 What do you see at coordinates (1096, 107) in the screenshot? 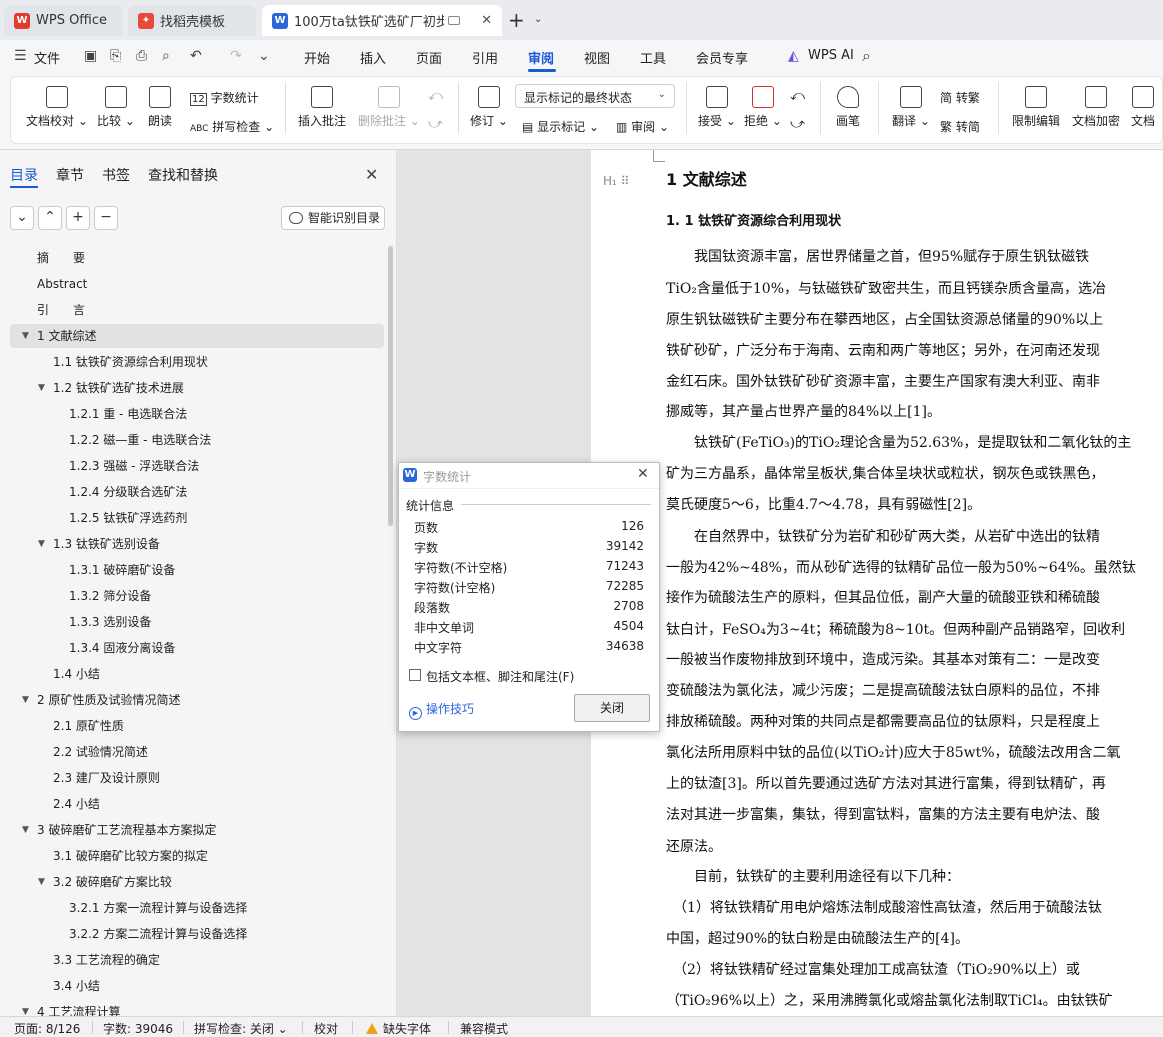
I see `encrypt-button: 文档加密` at bounding box center [1096, 107].